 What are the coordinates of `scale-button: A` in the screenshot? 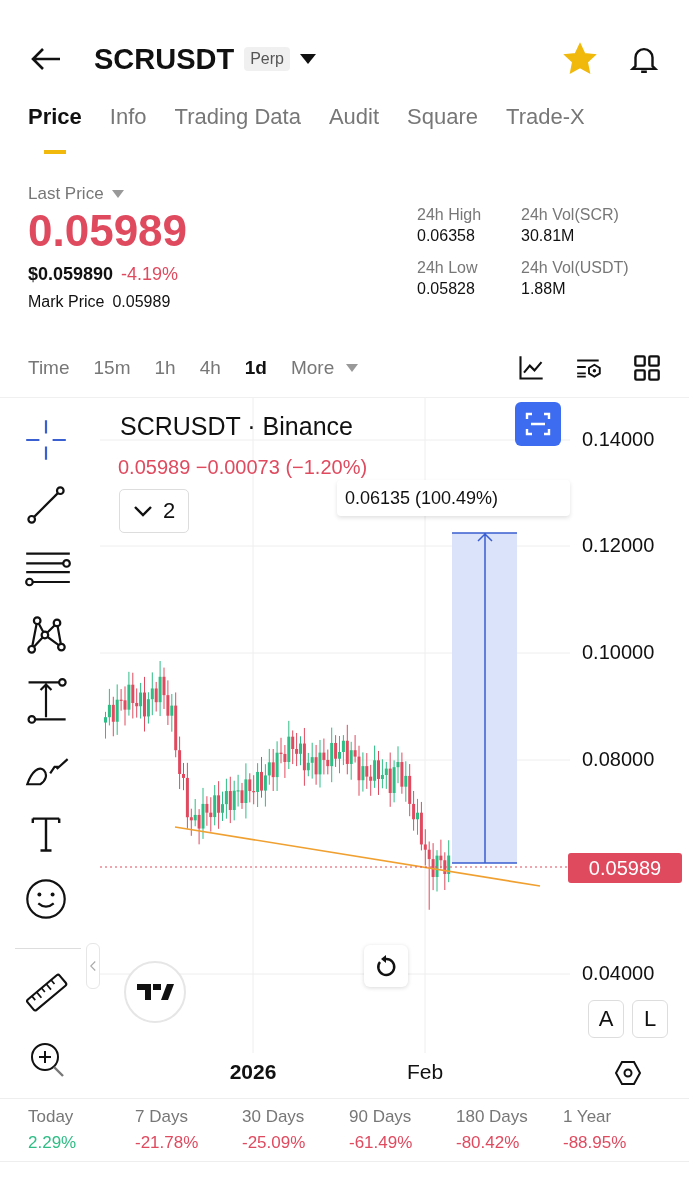 It's located at (606, 1019).